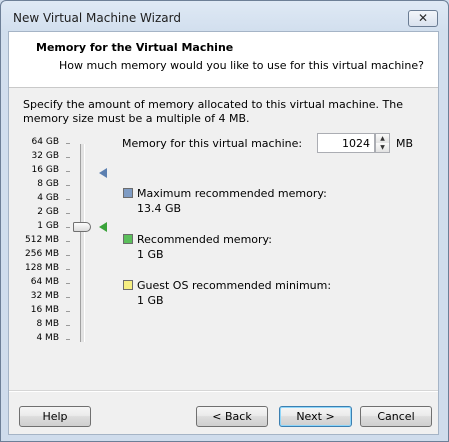 The width and height of the screenshot is (449, 442). What do you see at coordinates (44, 282) in the screenshot?
I see `scale-label: 64 MB` at bounding box center [44, 282].